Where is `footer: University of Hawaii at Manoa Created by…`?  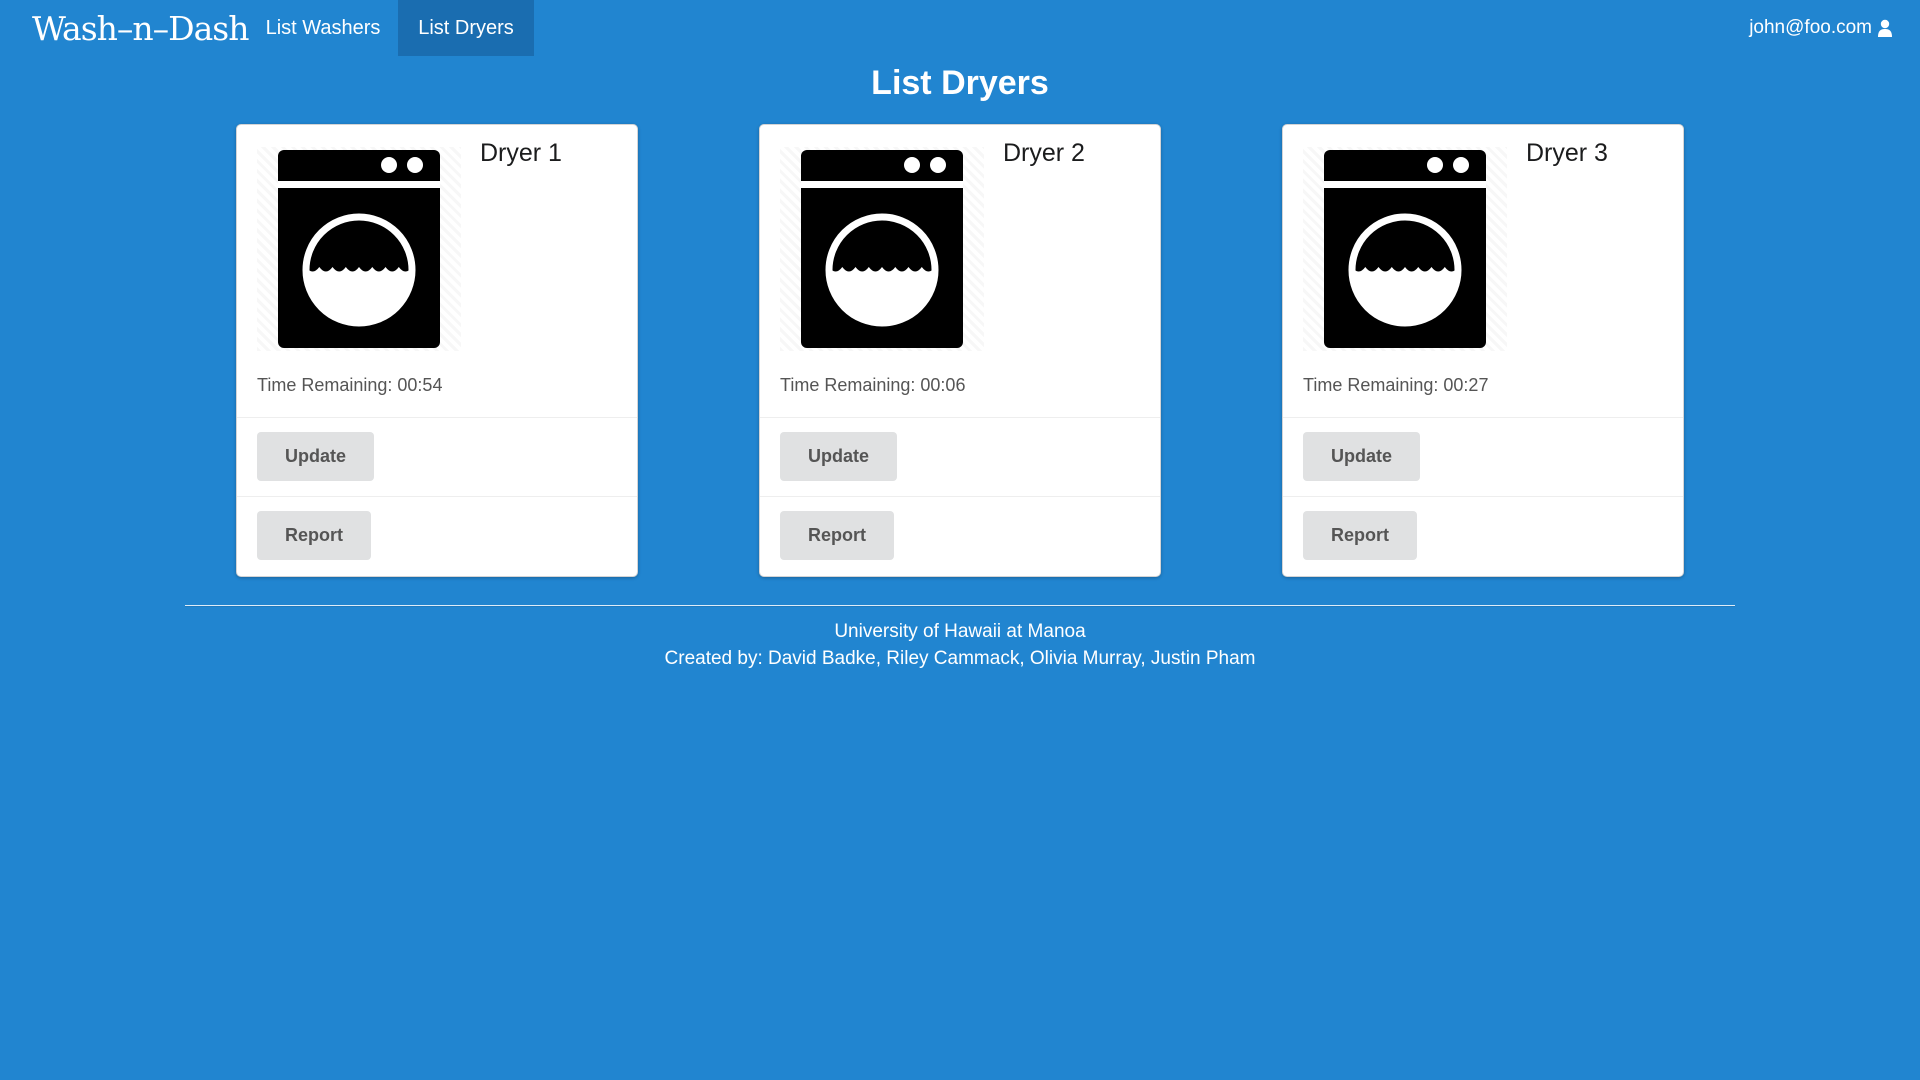
footer: University of Hawaii at Manoa Created by… is located at coordinates (960, 645).